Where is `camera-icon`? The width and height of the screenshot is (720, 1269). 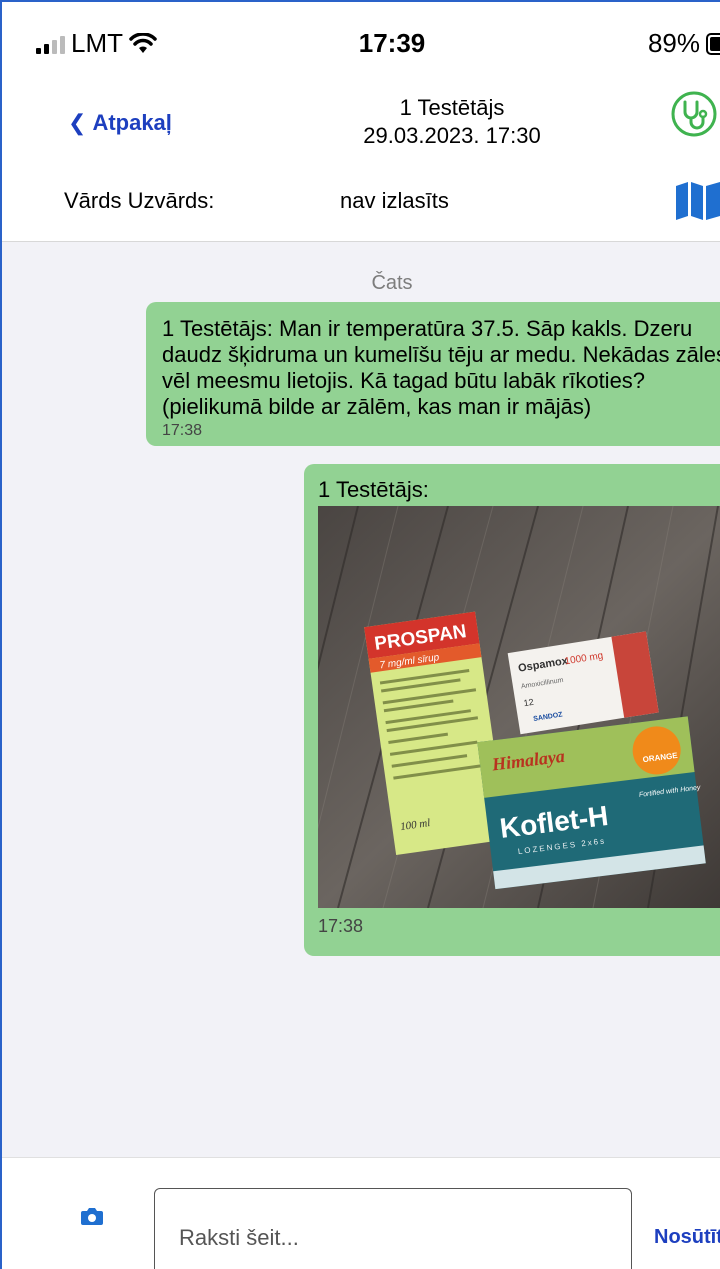 camera-icon is located at coordinates (92, 1216).